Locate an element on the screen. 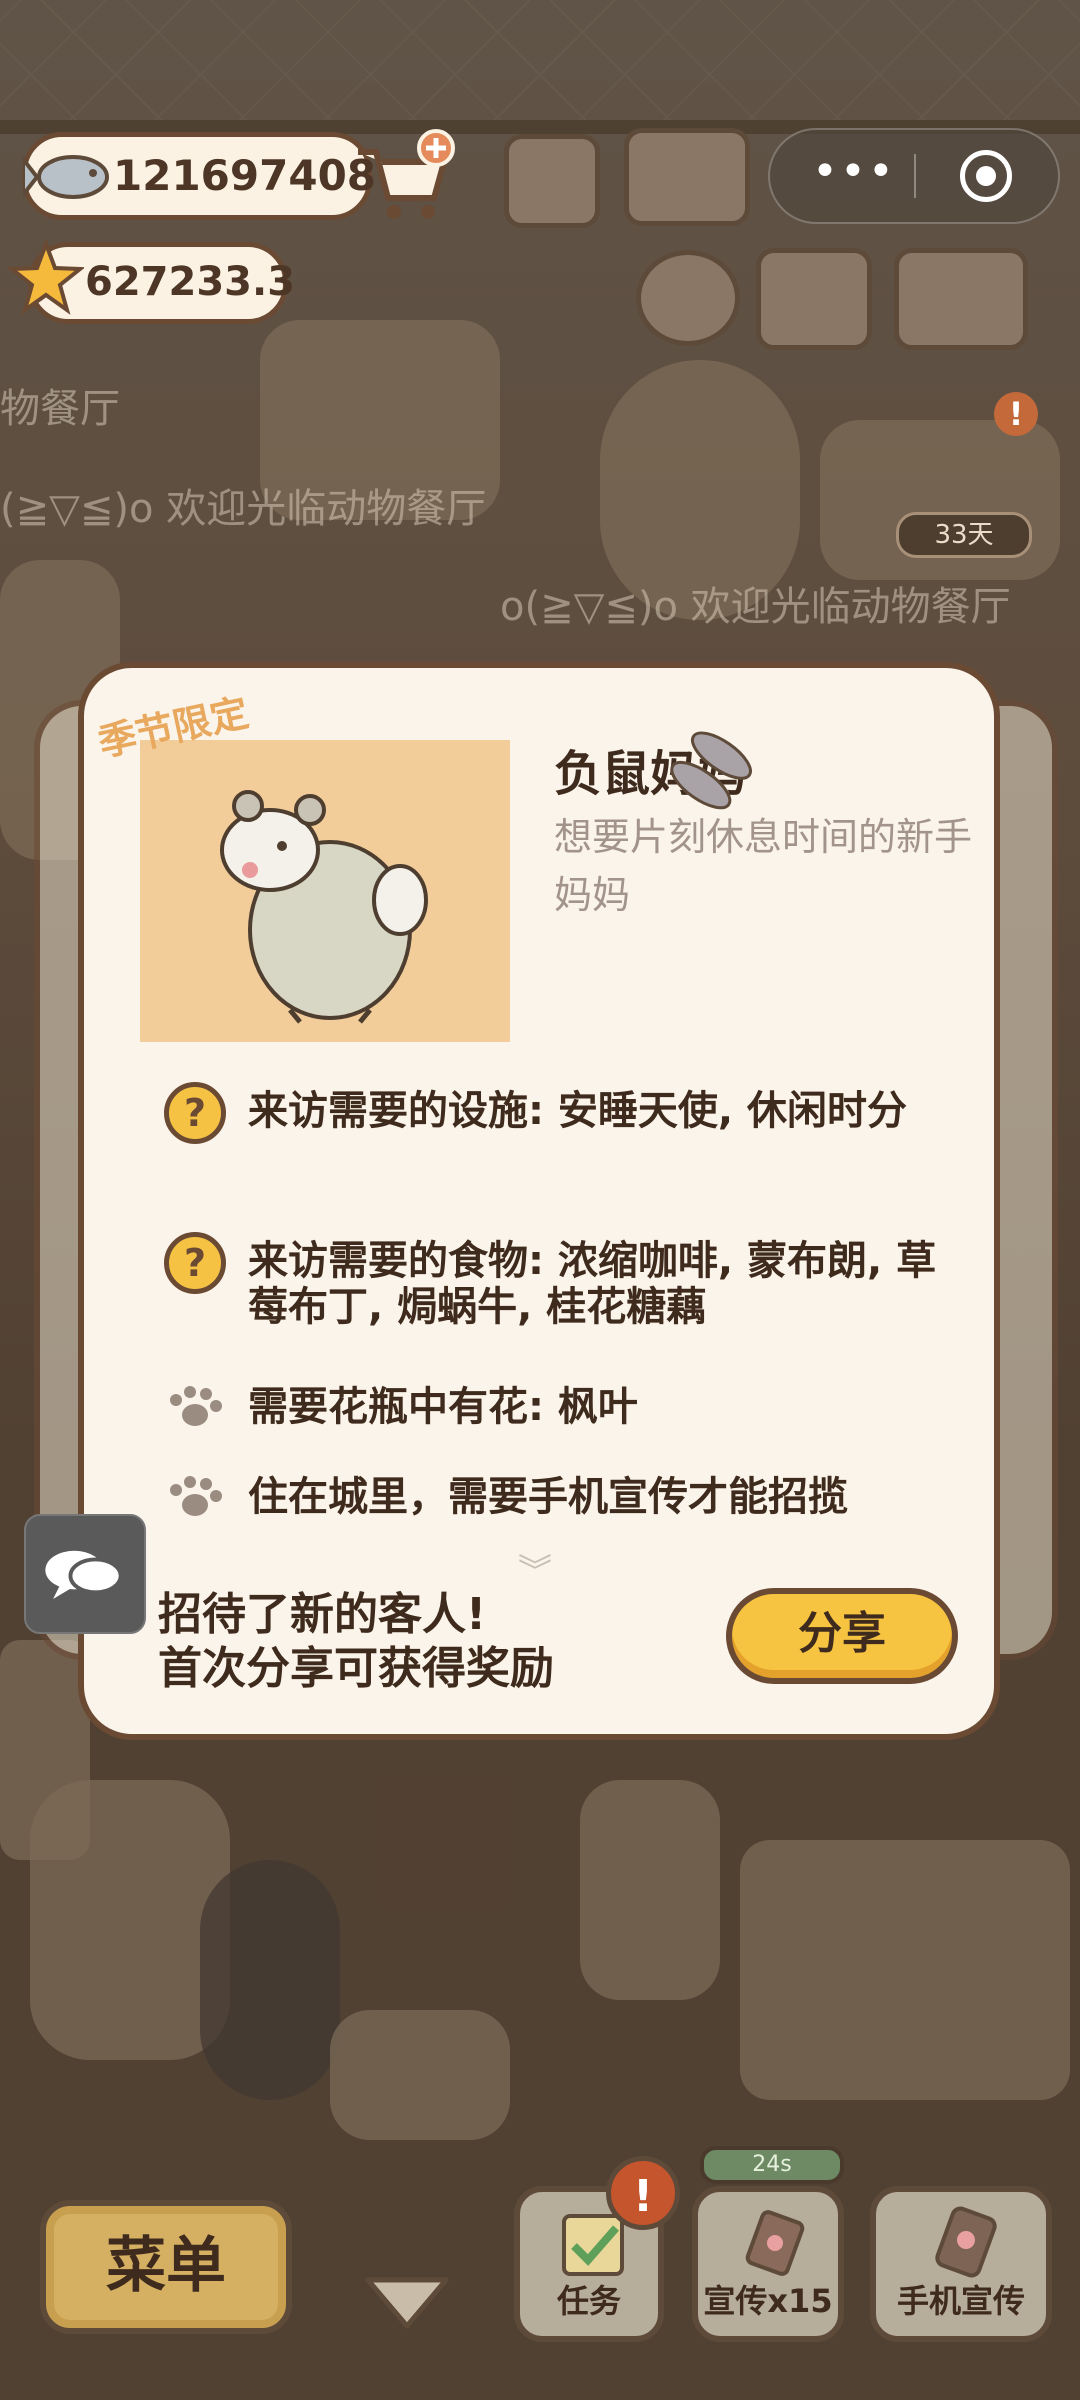  map-button is located at coordinates (814, 299).